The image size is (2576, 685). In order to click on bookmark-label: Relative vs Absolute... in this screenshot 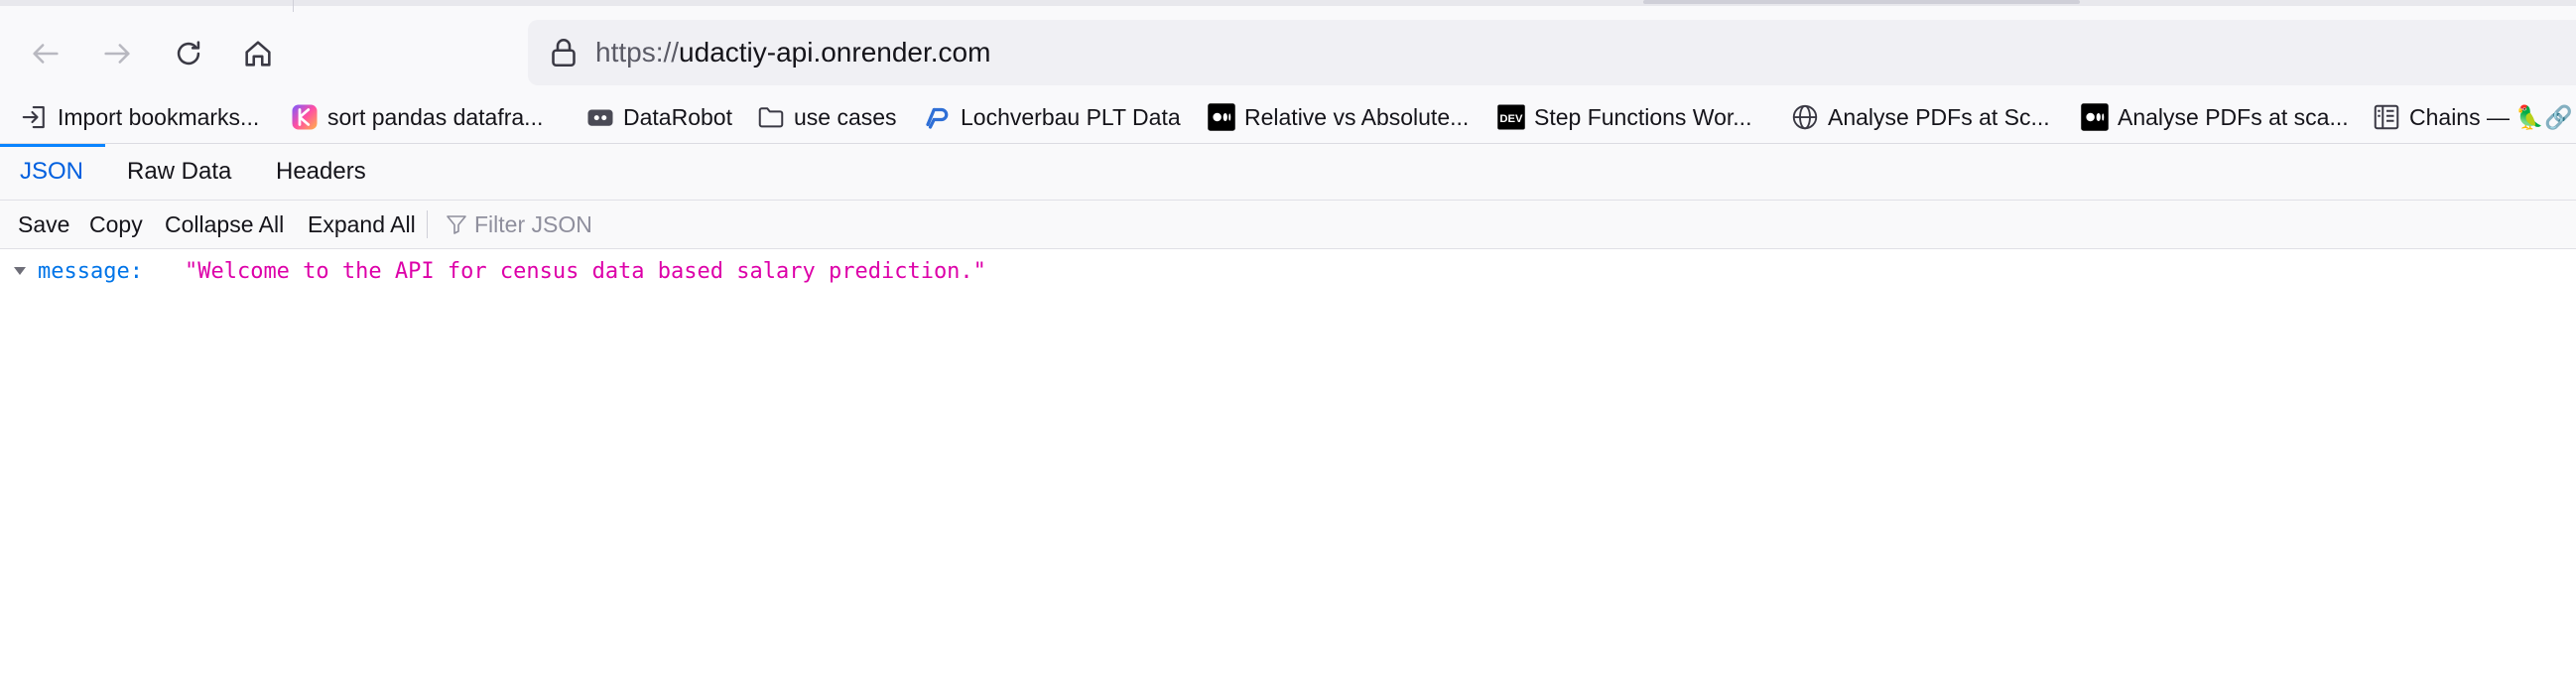, I will do `click(1357, 117)`.